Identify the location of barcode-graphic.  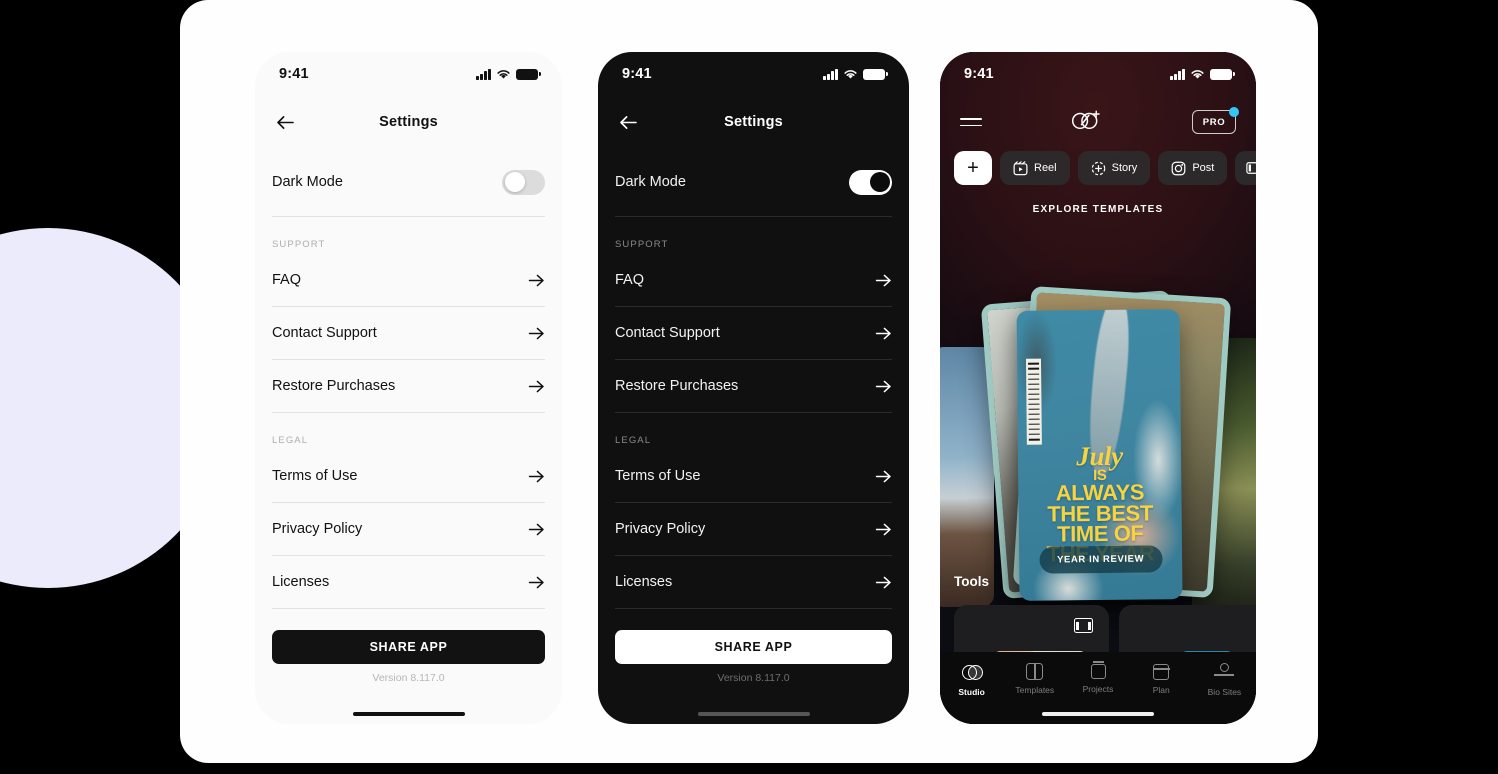
(1033, 401).